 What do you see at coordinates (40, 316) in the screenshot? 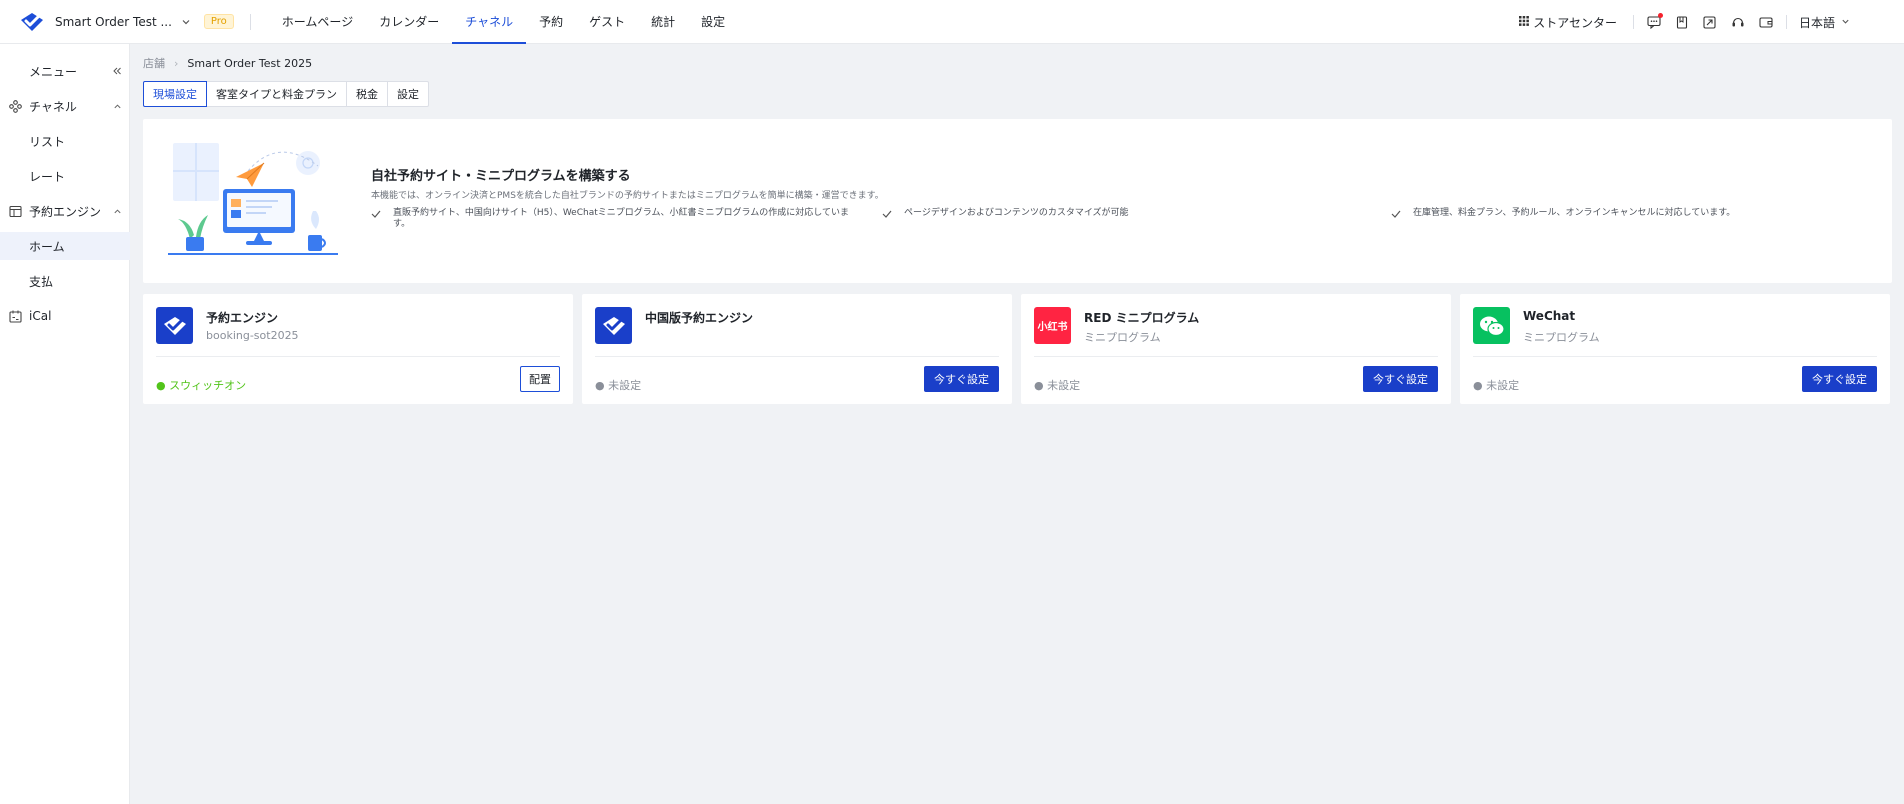
I see `sidebar-item-label: iCal` at bounding box center [40, 316].